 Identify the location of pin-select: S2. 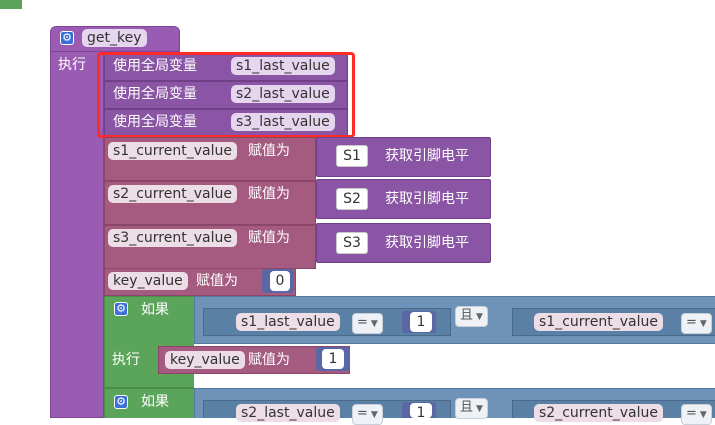
(352, 199).